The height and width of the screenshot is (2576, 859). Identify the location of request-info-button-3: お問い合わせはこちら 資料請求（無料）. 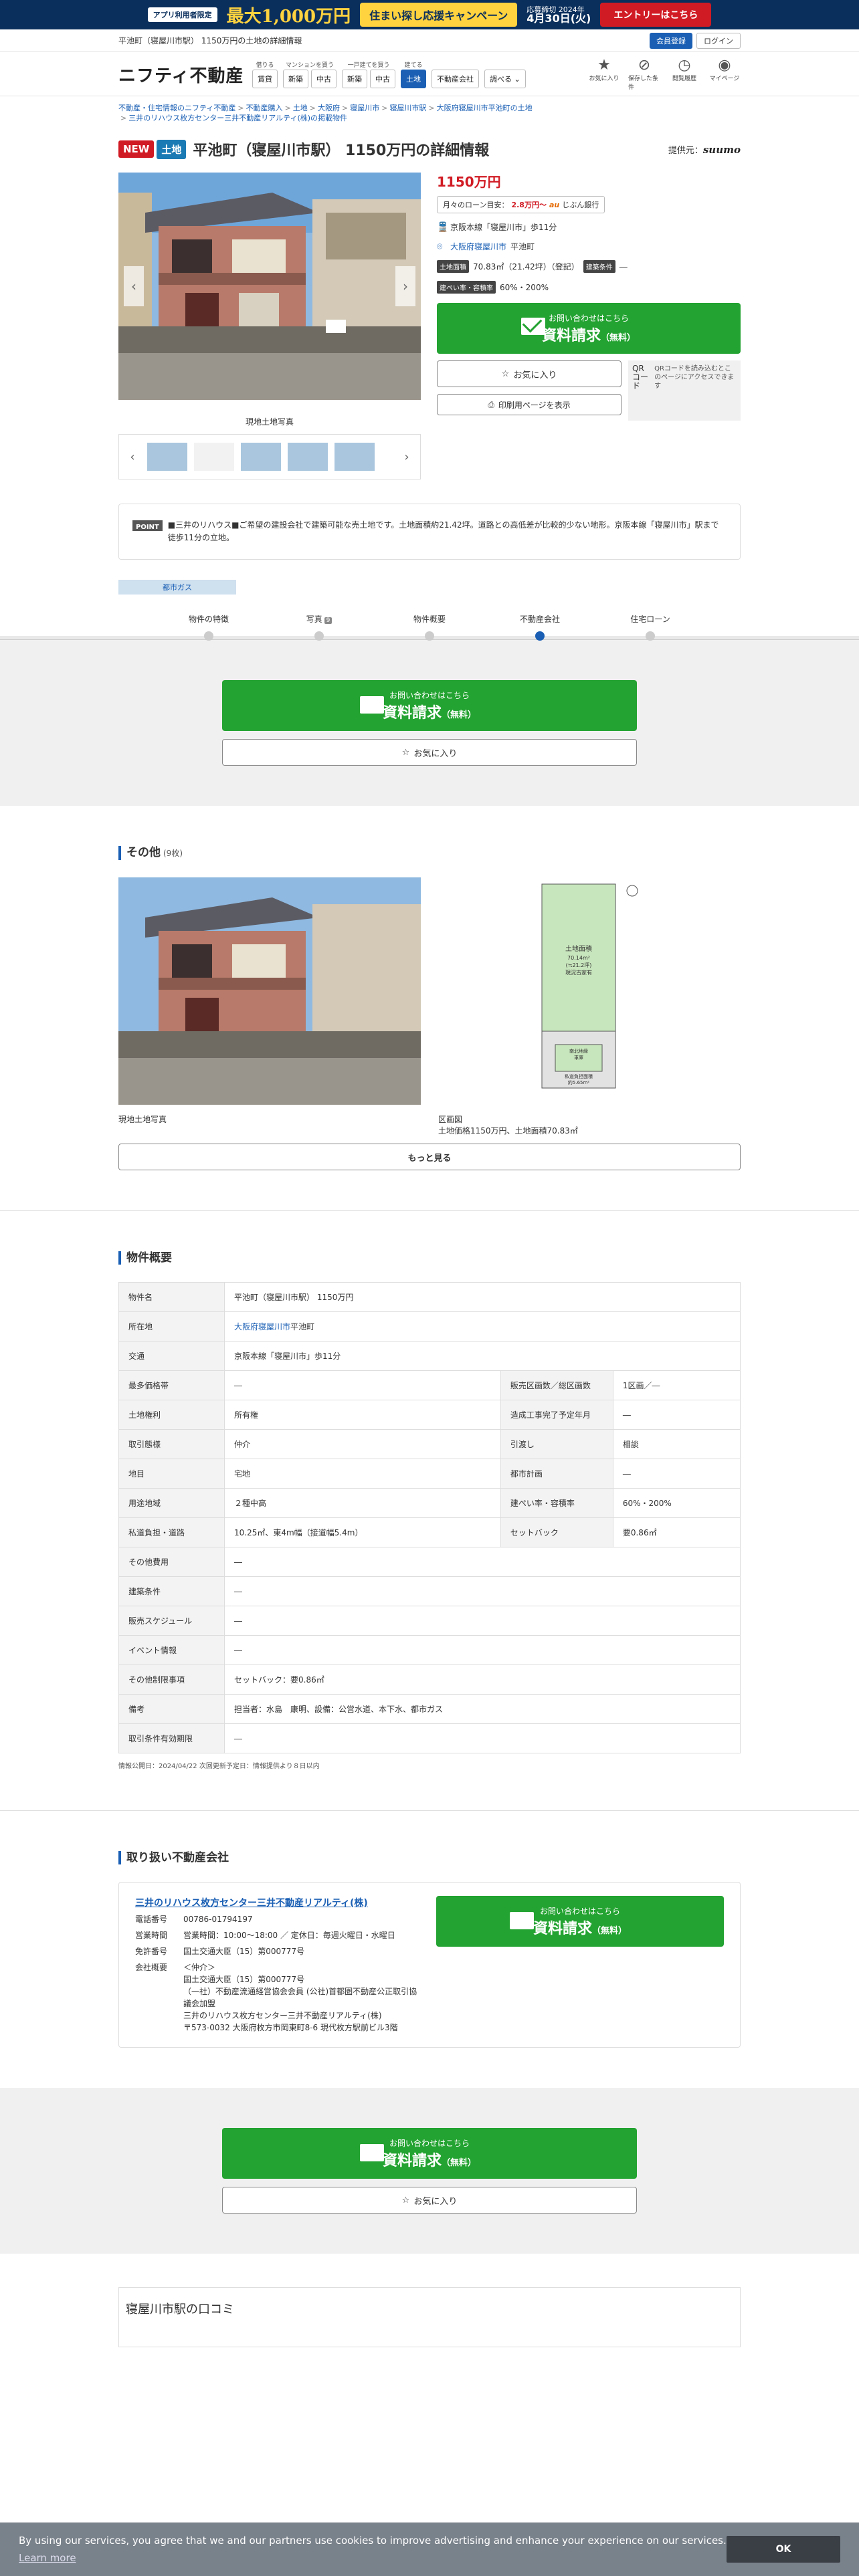
(580, 1922).